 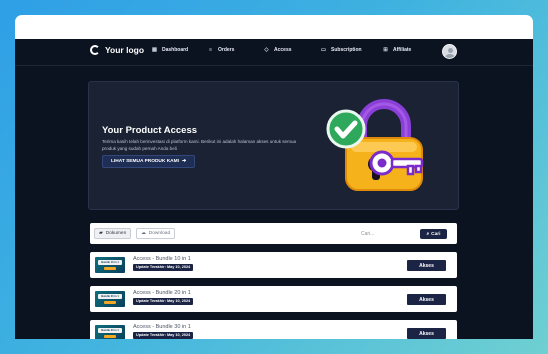 I want to click on search-input, so click(x=388, y=233).